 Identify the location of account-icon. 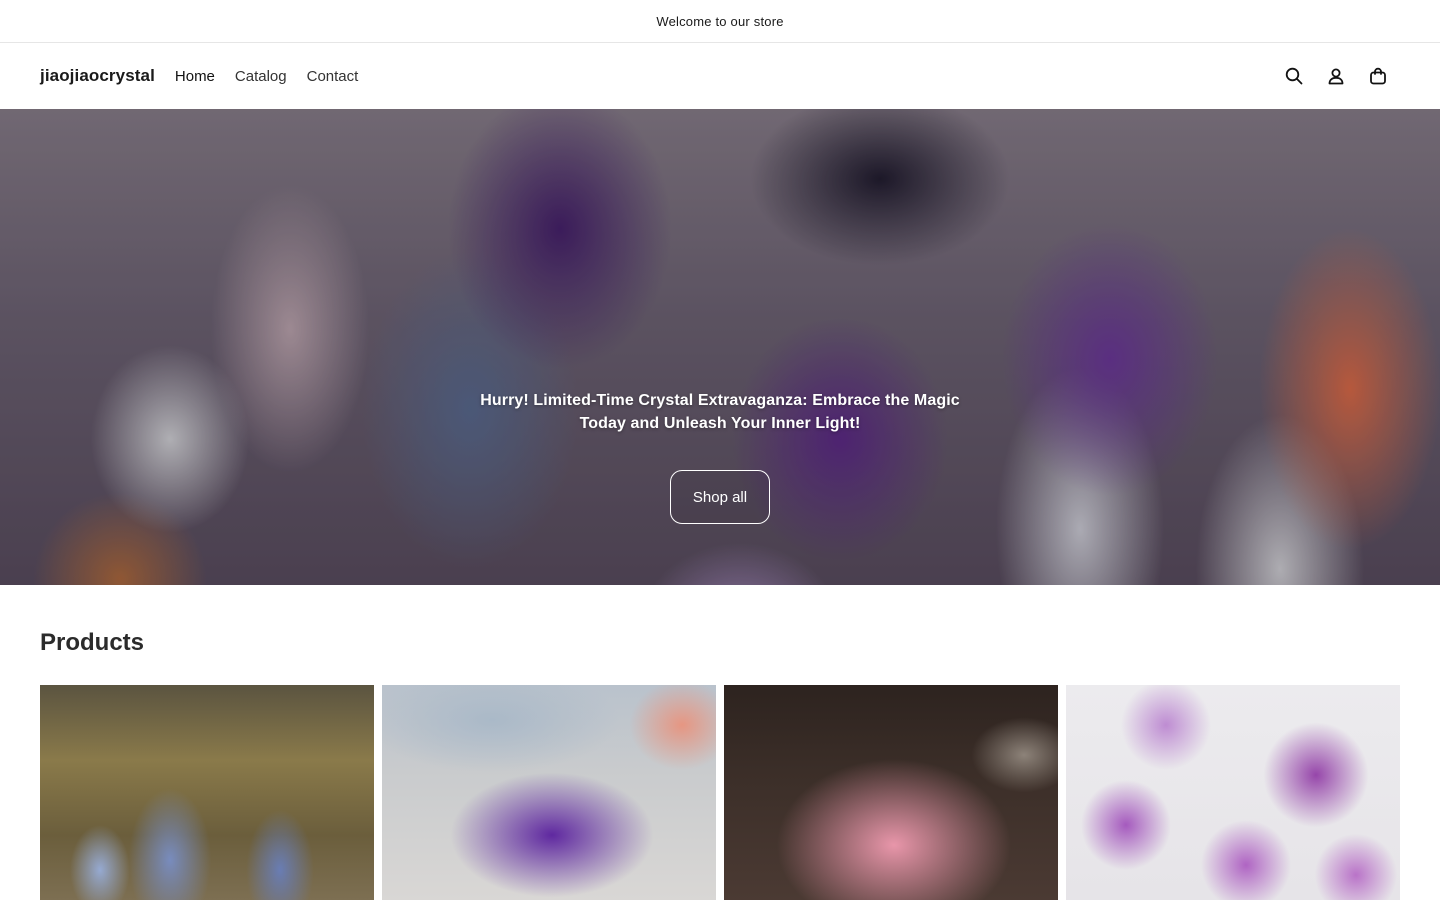
(1336, 76).